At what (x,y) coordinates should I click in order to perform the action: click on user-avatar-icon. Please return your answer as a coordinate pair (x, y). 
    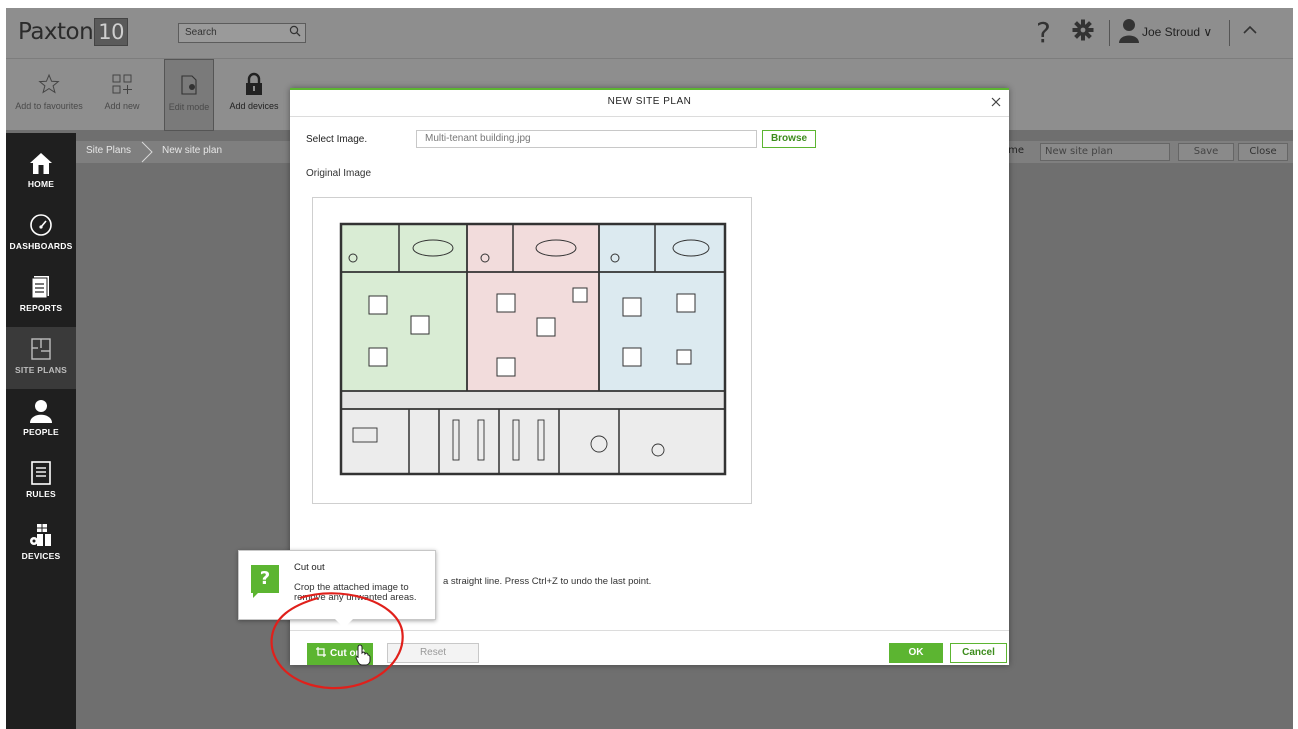
    Looking at the image, I should click on (1129, 31).